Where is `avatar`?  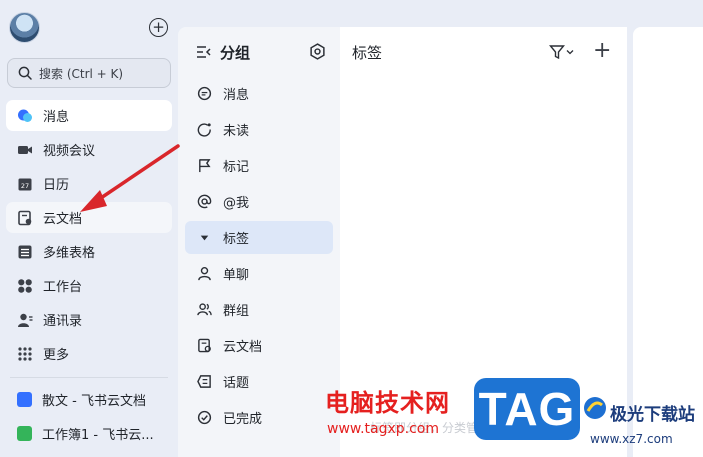 avatar is located at coordinates (24, 27).